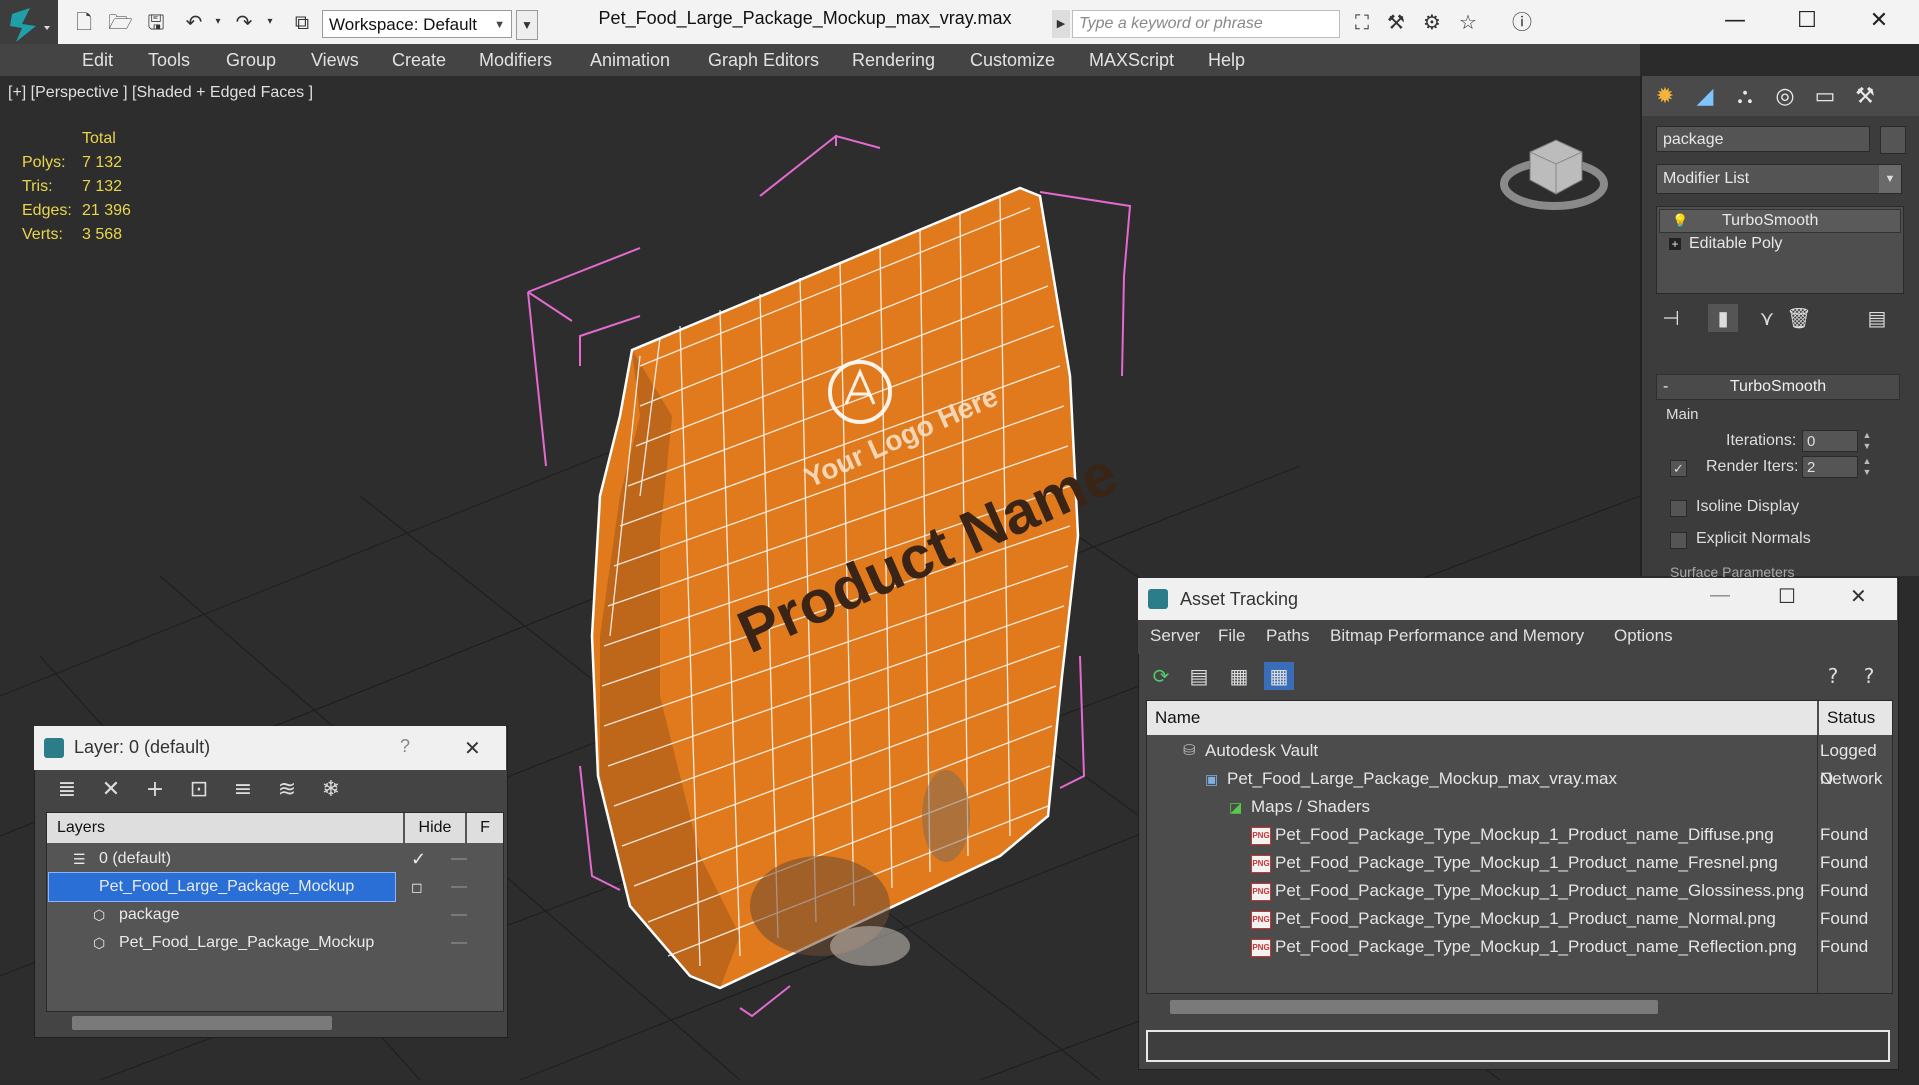  Describe the element at coordinates (67, 790) in the screenshot. I see `create-layer-icon: ≣` at that location.